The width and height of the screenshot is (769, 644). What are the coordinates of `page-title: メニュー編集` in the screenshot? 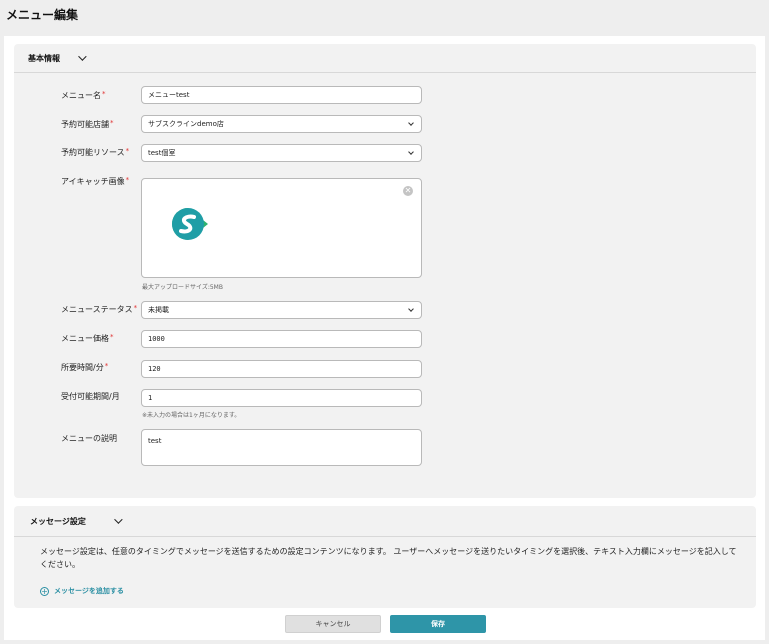 It's located at (42, 15).